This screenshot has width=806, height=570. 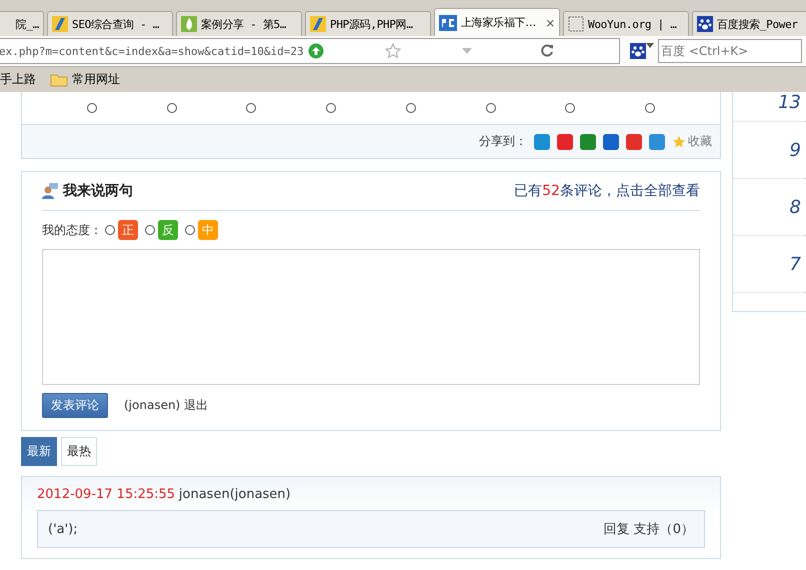 I want to click on count-number: 9, so click(x=795, y=150).